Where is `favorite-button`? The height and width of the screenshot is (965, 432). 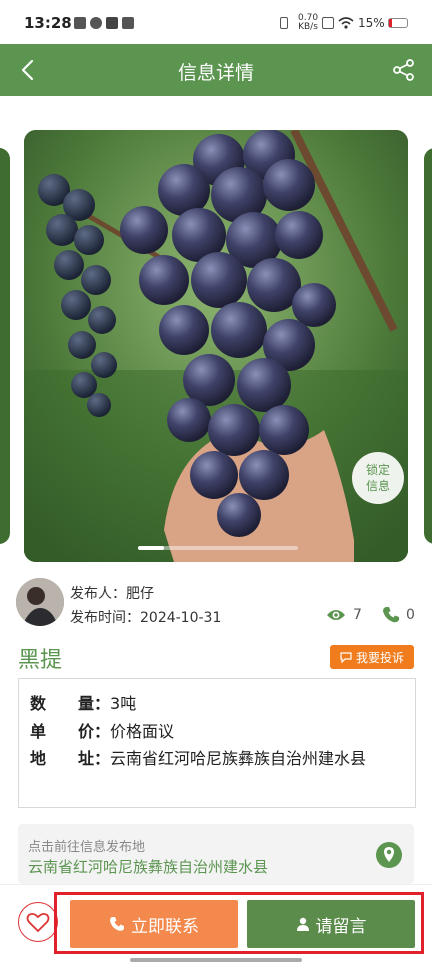
favorite-button is located at coordinates (38, 922).